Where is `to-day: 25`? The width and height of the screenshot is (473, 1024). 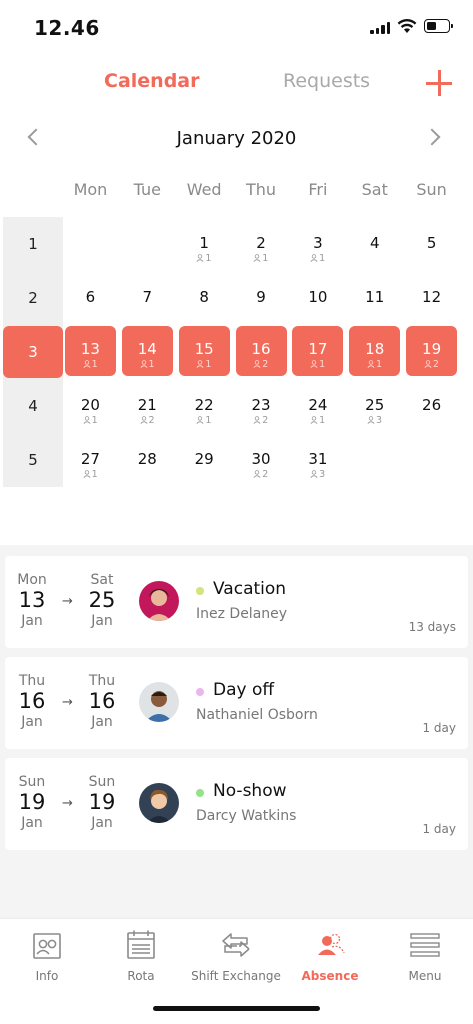
to-day: 25 is located at coordinates (102, 600).